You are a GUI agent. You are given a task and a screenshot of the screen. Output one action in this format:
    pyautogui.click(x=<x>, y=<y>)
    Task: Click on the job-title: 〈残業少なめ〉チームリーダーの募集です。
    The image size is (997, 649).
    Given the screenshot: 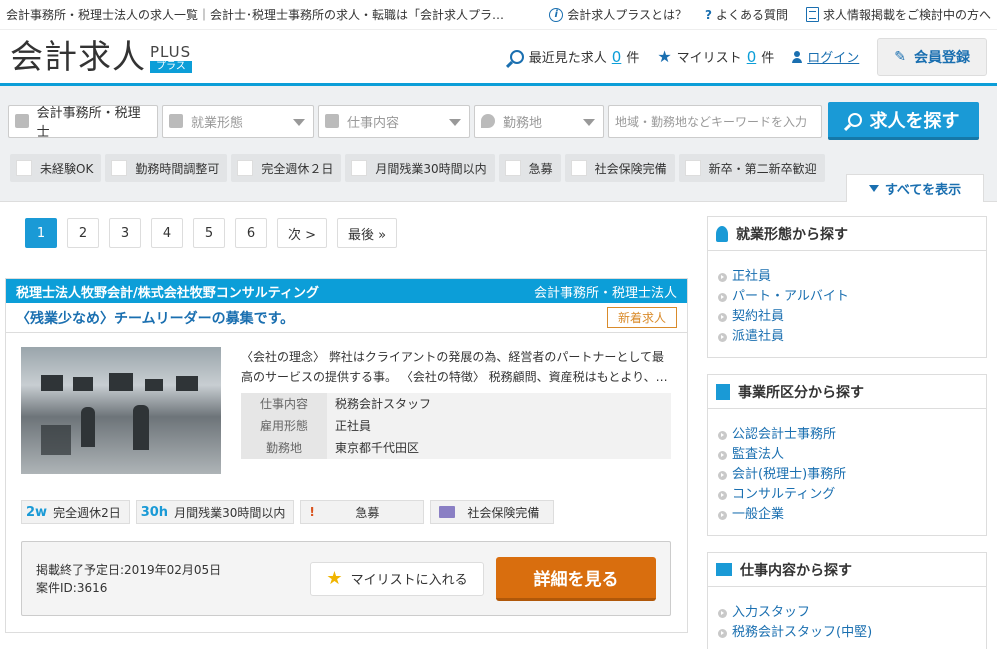 What is the action you would take?
    pyautogui.click(x=155, y=318)
    